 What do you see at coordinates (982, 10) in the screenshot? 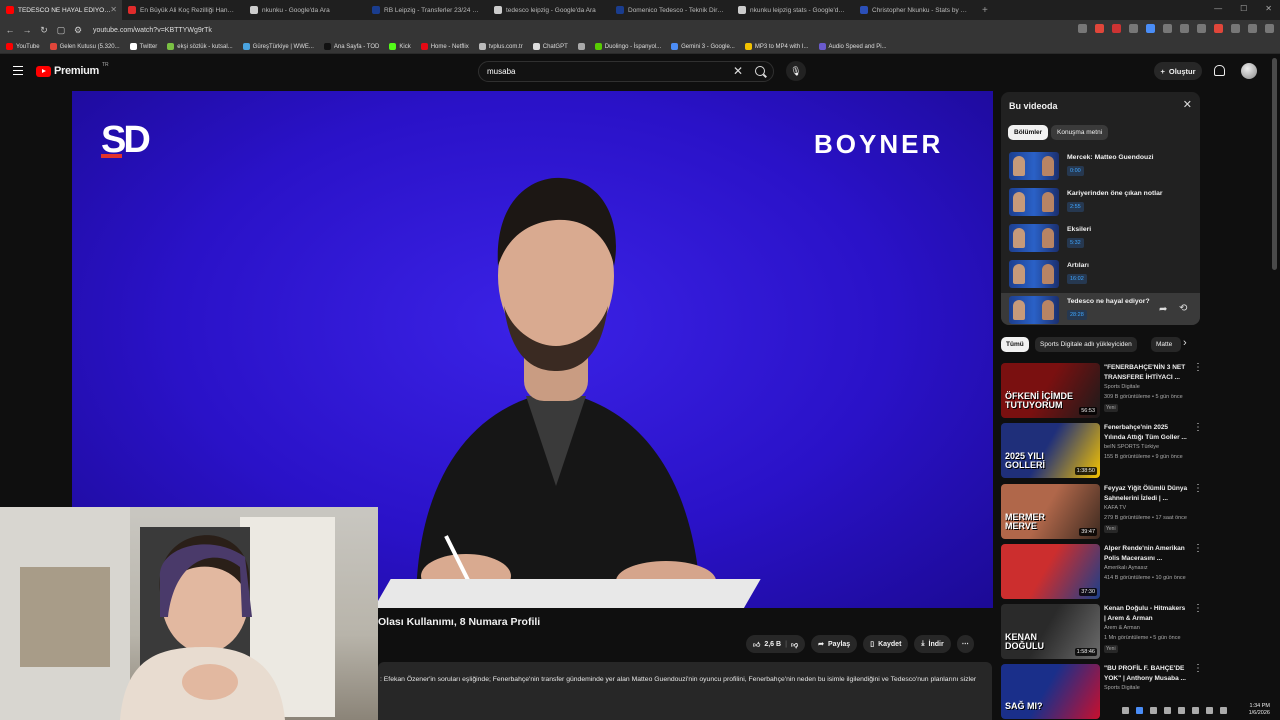
I see `new-tab-icon: +` at bounding box center [982, 10].